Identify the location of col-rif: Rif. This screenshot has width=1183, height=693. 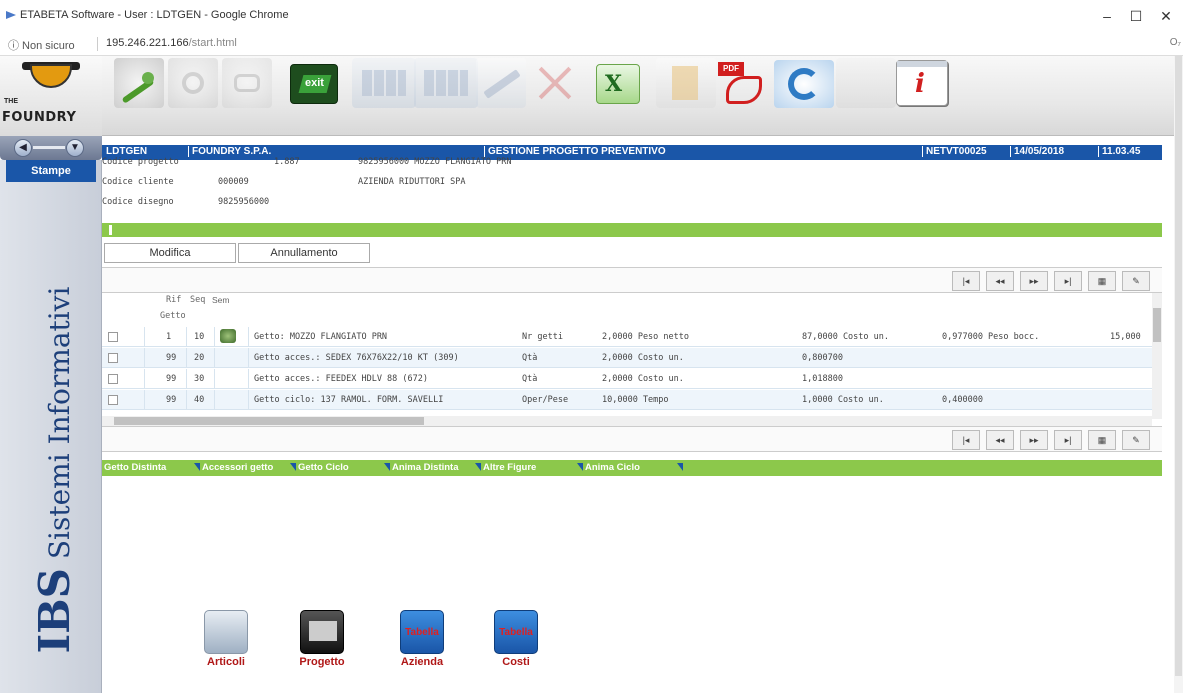
(173, 300).